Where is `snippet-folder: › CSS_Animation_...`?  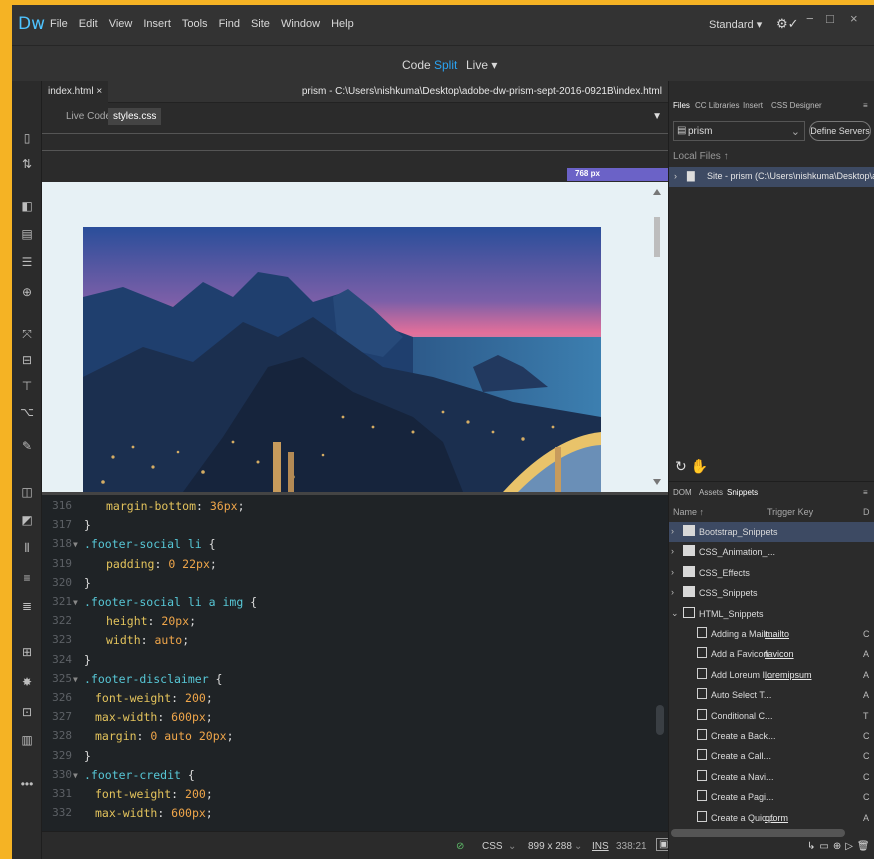
snippet-folder: › CSS_Animation_... is located at coordinates (771, 552).